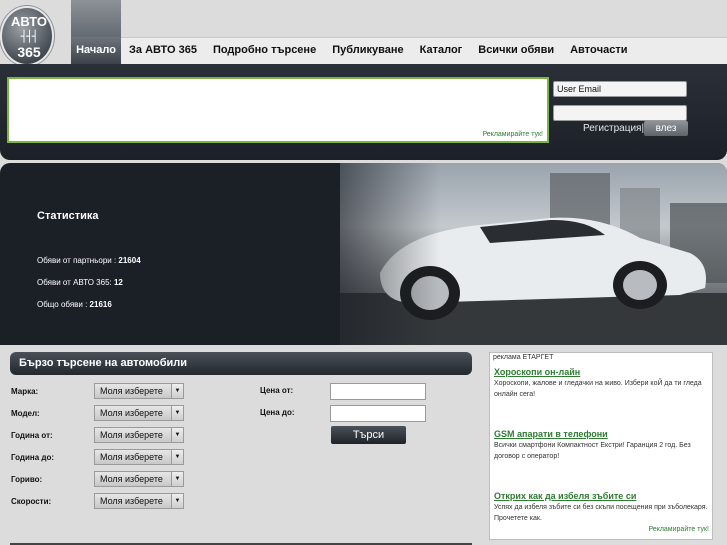  I want to click on select-year-from: Моля изберете ▼, so click(139, 435).